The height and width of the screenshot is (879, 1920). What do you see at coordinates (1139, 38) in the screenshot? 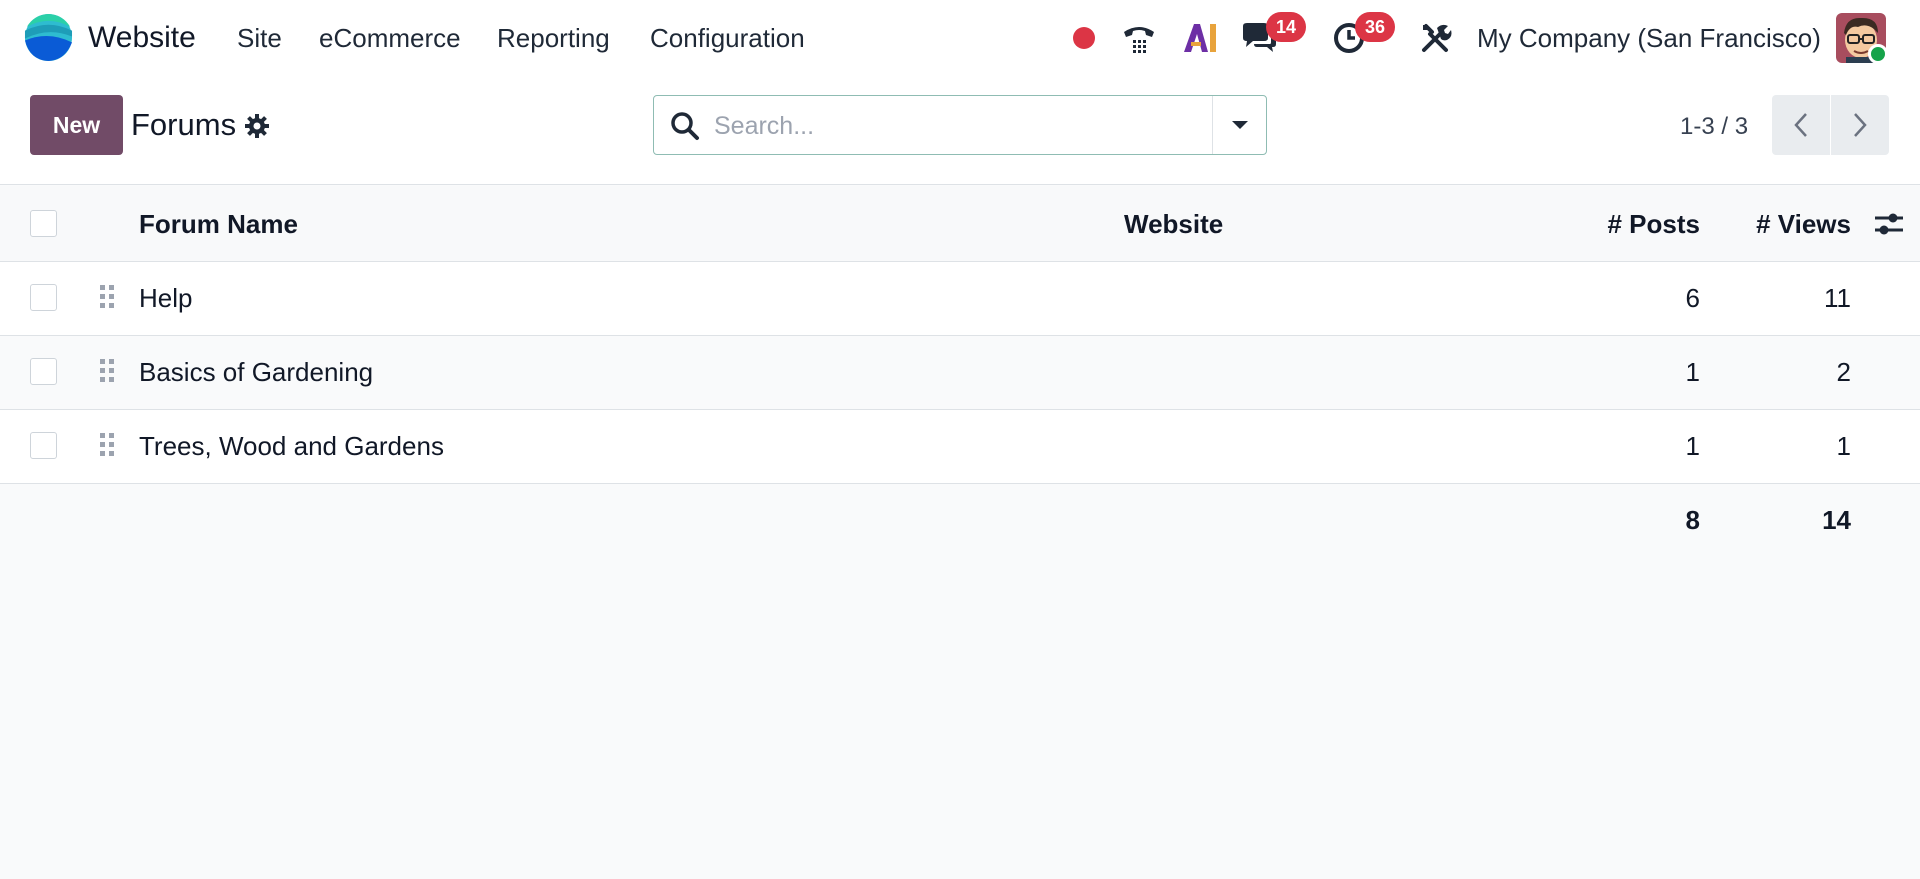
I see `phone-icon` at bounding box center [1139, 38].